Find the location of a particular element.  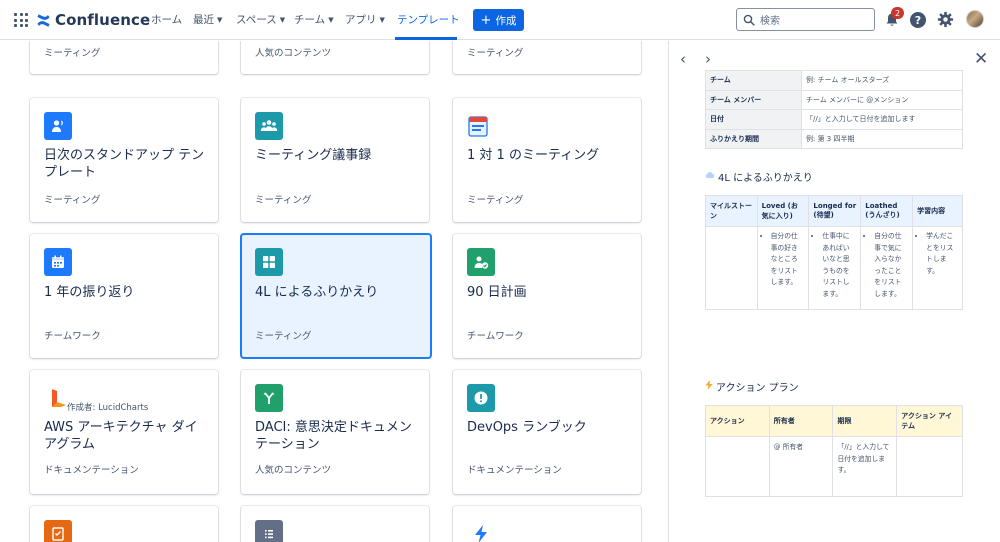

active-tab-indicator is located at coordinates (426, 38).